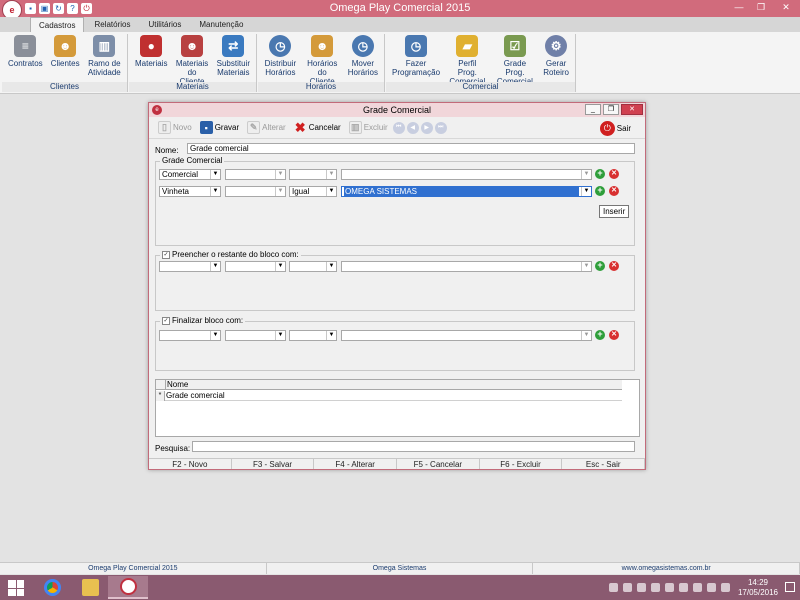 The height and width of the screenshot is (600, 800). What do you see at coordinates (151, 46) in the screenshot?
I see `microphone-icon: ●` at bounding box center [151, 46].